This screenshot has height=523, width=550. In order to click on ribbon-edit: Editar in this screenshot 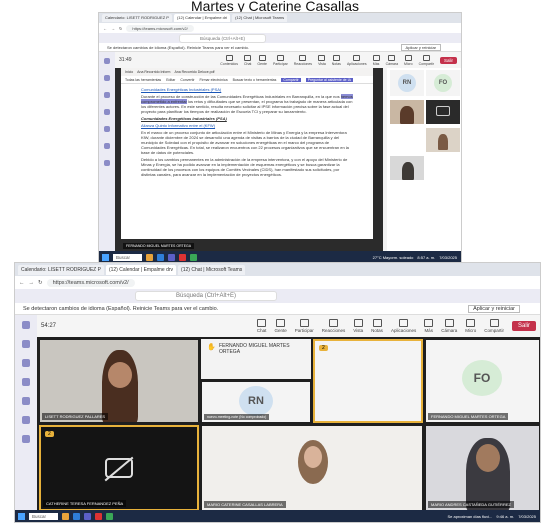, I will do `click(170, 80)`.